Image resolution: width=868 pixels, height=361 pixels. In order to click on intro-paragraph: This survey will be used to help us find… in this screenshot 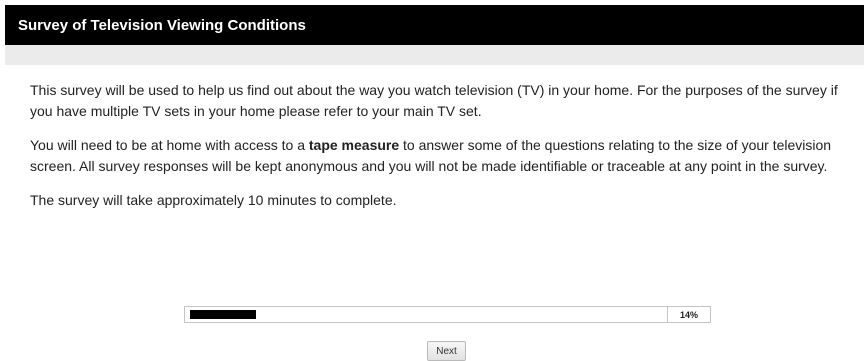, I will do `click(434, 100)`.